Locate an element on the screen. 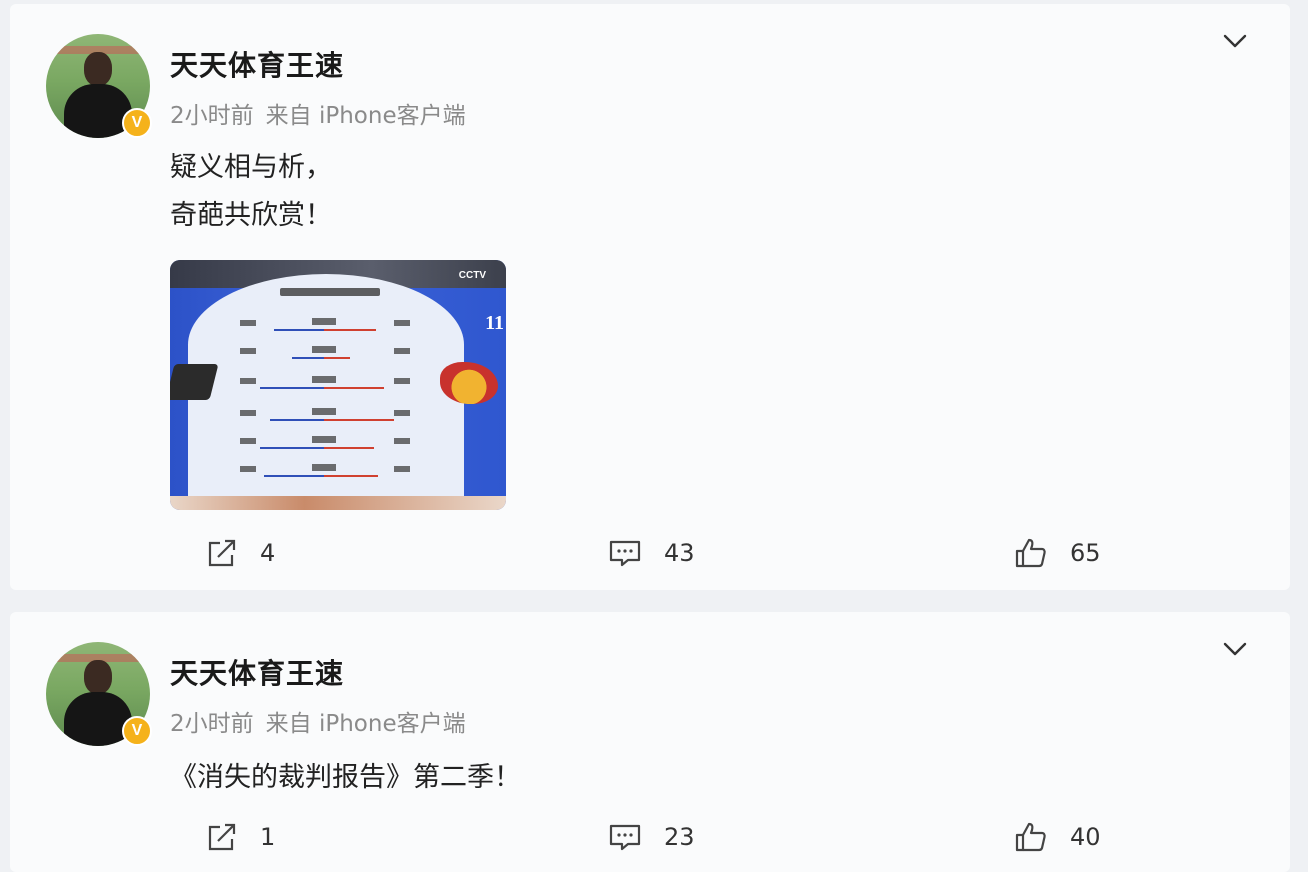  share-button: 1 is located at coordinates (240, 837).